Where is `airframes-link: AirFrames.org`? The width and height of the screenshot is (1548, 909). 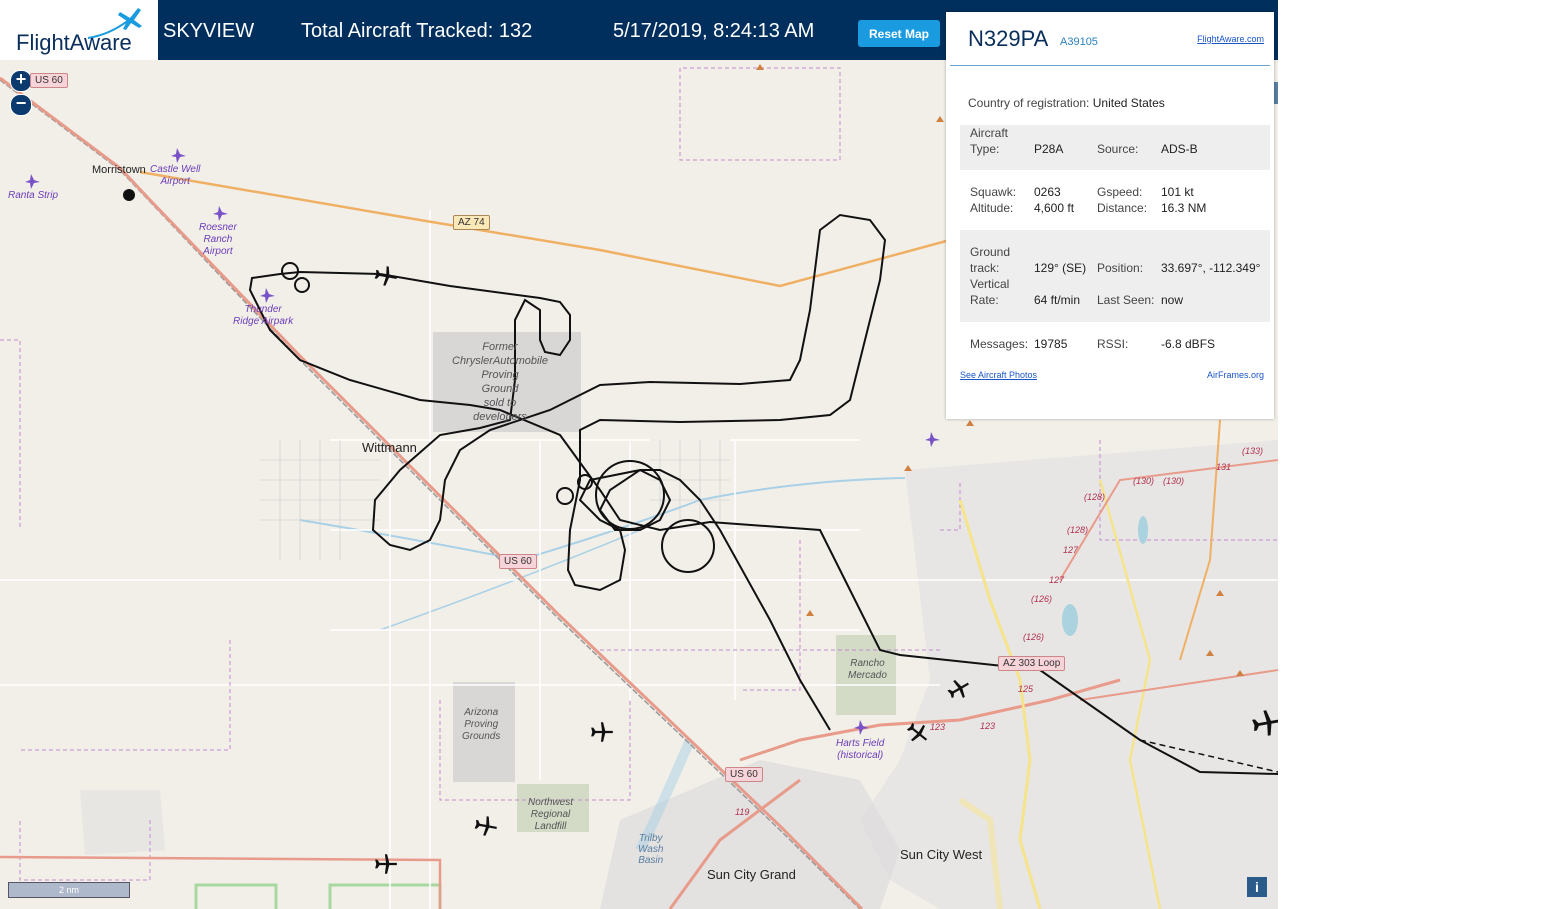
airframes-link: AirFrames.org is located at coordinates (1235, 375).